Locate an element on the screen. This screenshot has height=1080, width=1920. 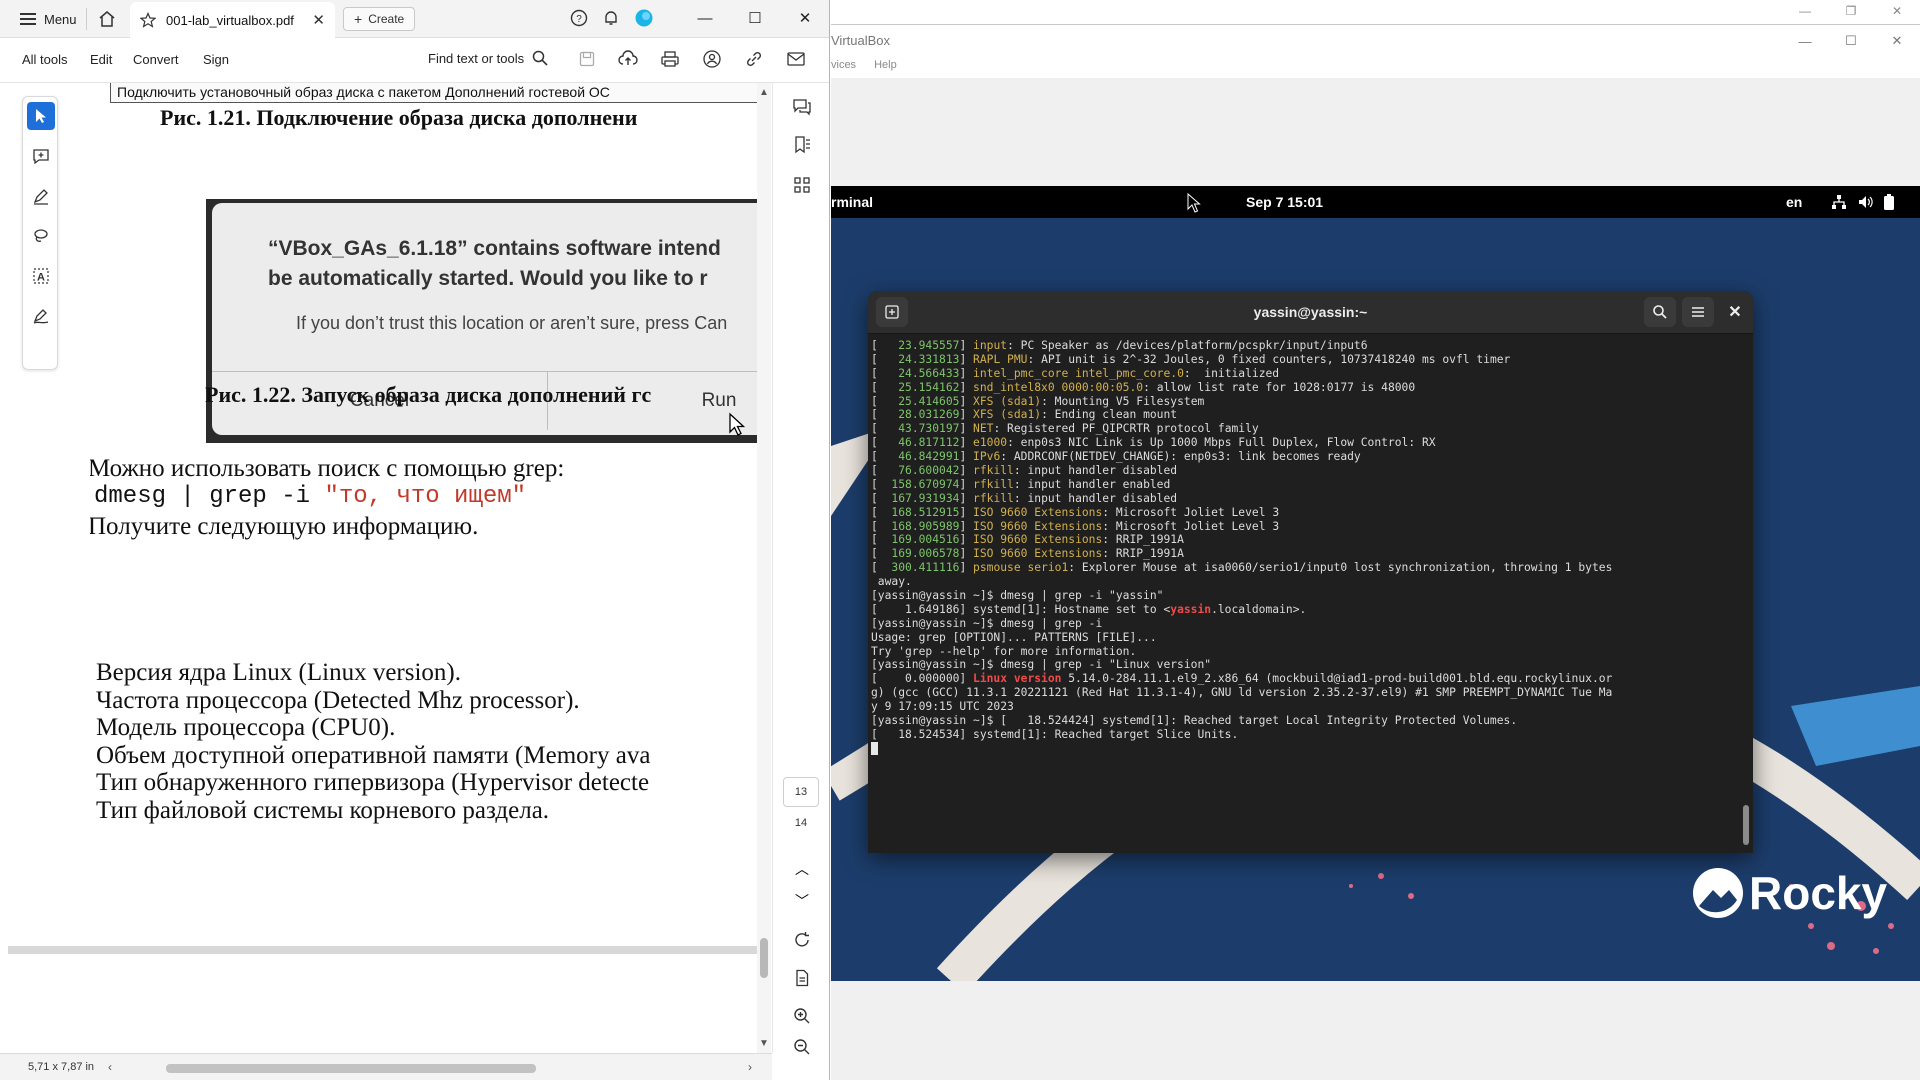
terminal-search-button is located at coordinates (1660, 312).